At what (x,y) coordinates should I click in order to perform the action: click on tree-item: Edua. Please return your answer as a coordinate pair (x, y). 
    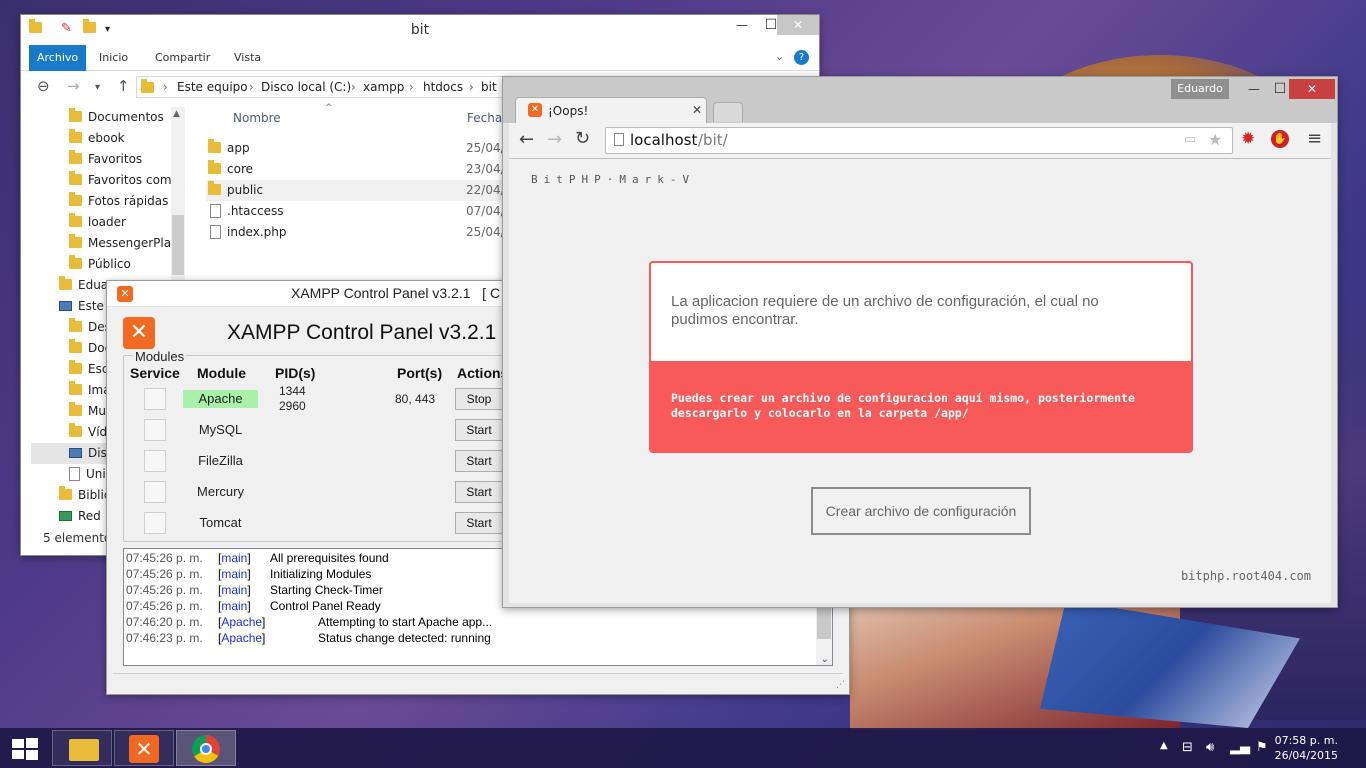
    Looking at the image, I should click on (83, 285).